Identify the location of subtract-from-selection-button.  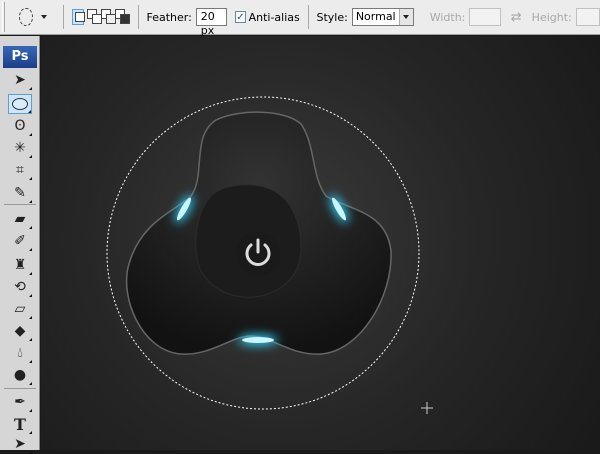
(108, 17).